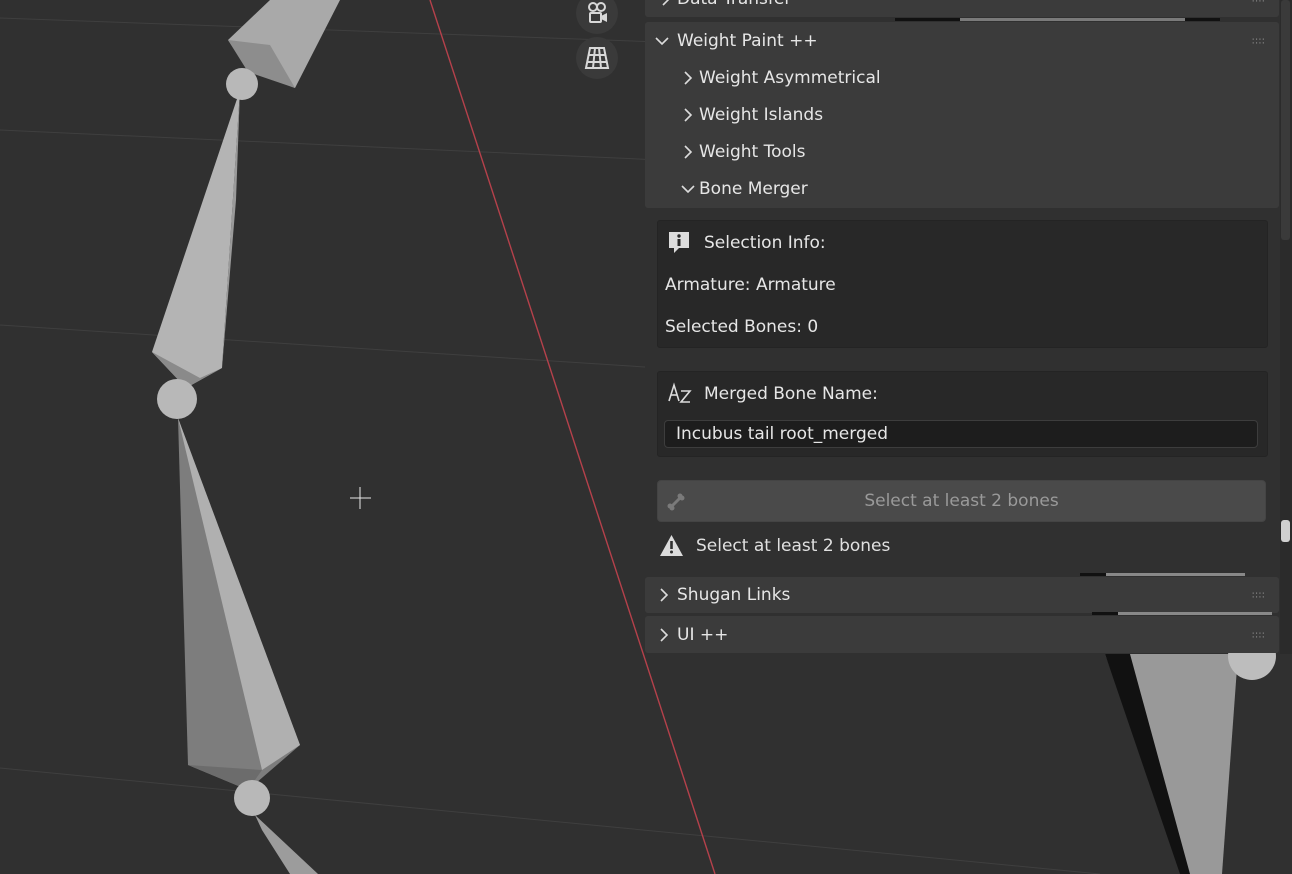  What do you see at coordinates (676, 504) in the screenshot?
I see `bone-icon` at bounding box center [676, 504].